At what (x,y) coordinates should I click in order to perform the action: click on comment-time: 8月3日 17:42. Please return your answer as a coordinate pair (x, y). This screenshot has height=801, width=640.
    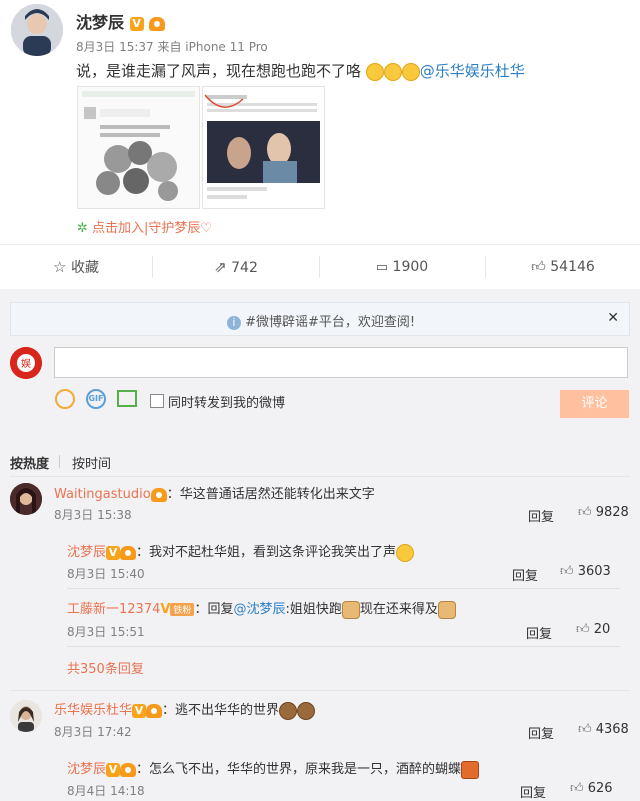
    Looking at the image, I should click on (93, 732).